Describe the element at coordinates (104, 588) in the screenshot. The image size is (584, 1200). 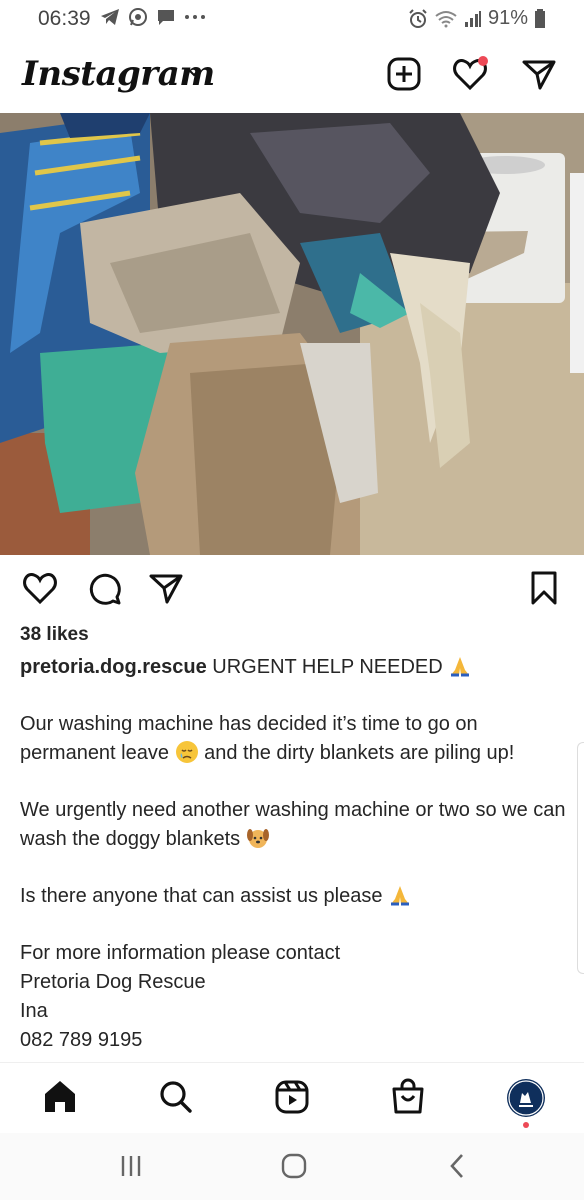
I see `comment-icon` at that location.